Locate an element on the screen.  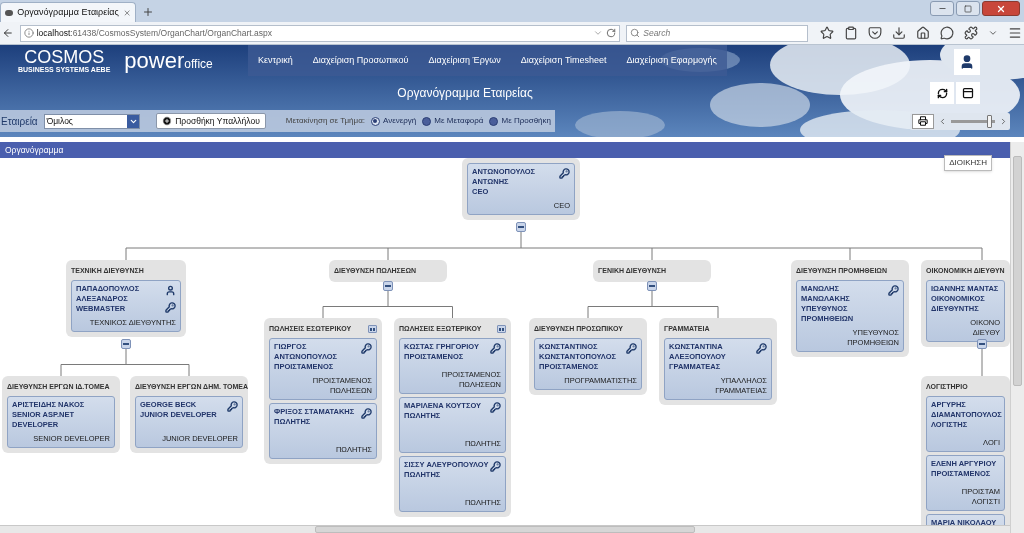
back-icon is located at coordinates (8, 33).